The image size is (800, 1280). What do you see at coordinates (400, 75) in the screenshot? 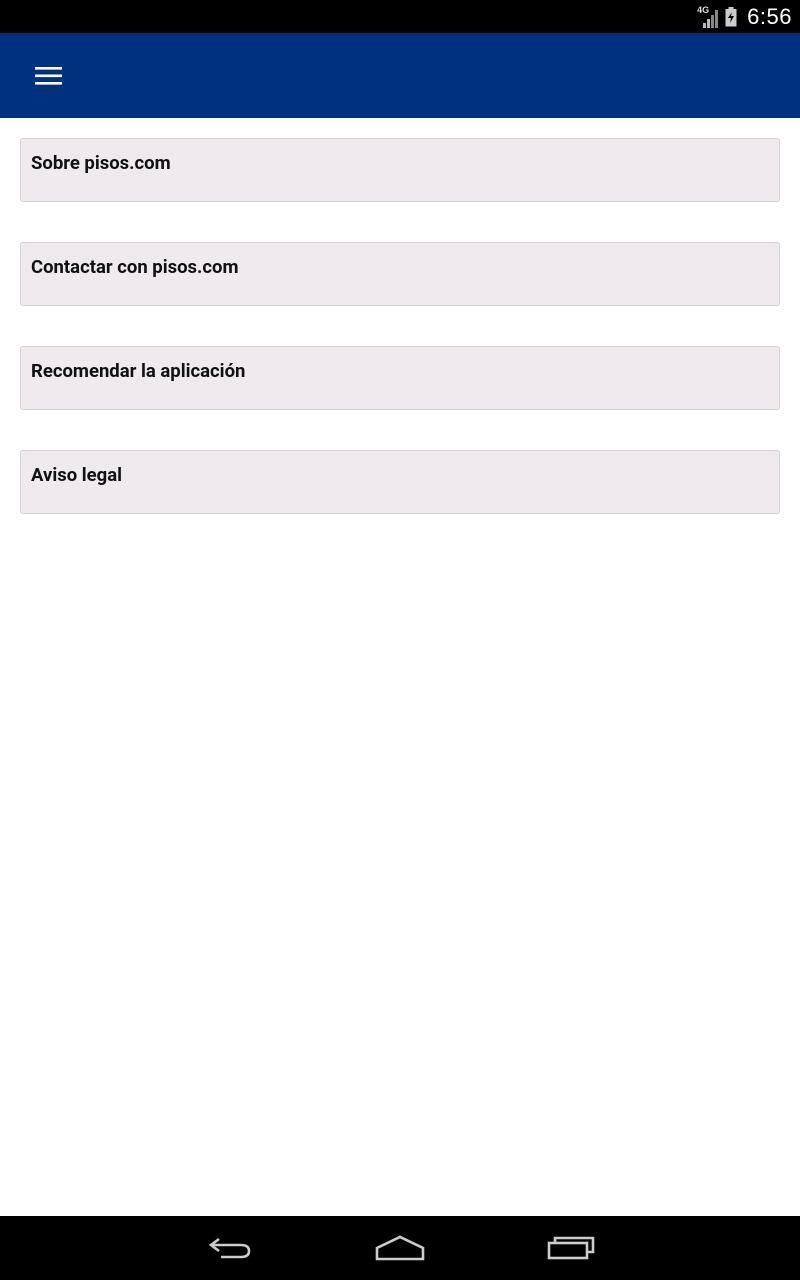
I see `app-bar` at bounding box center [400, 75].